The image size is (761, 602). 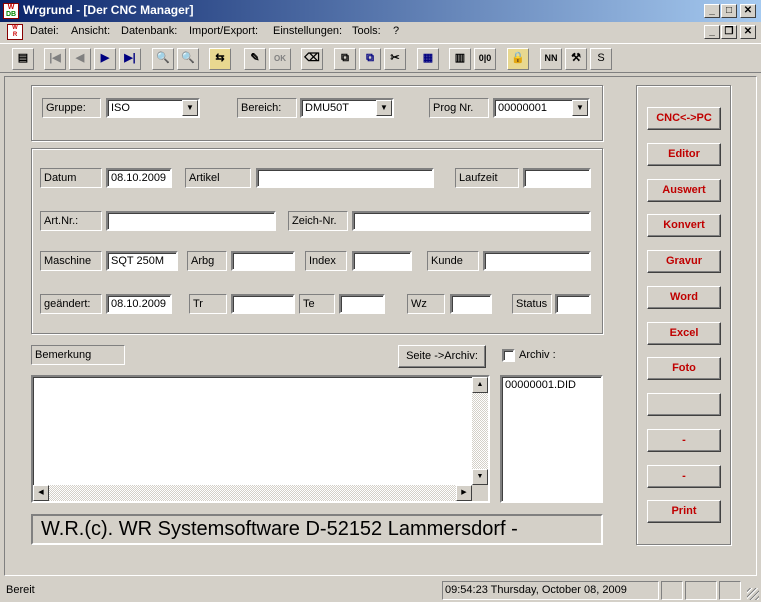 I want to click on archiv-checkbox, so click(x=508, y=355).